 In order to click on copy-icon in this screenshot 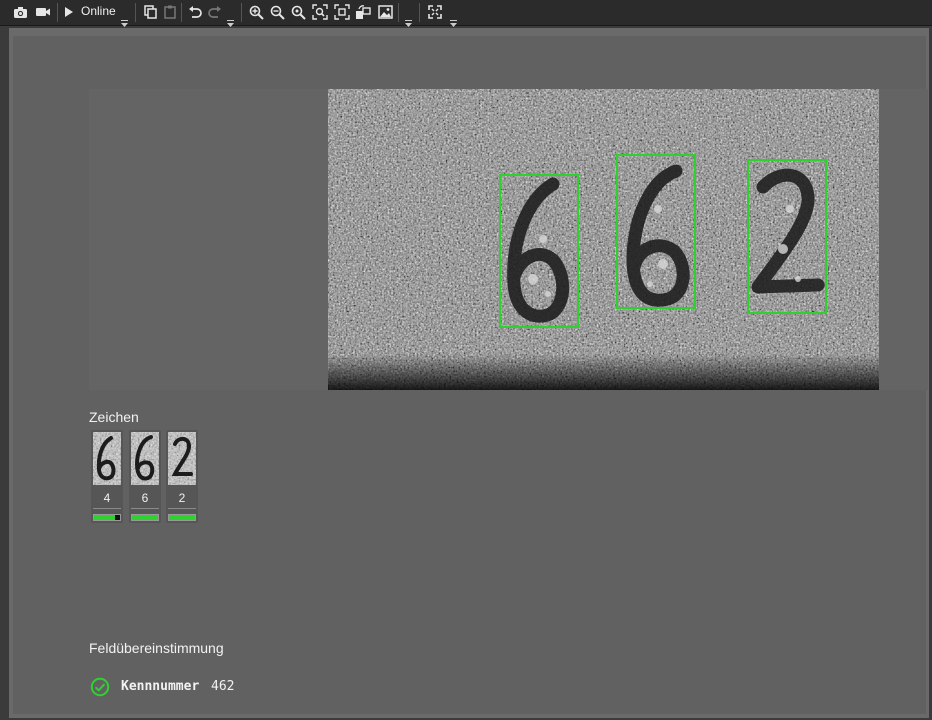, I will do `click(150, 12)`.